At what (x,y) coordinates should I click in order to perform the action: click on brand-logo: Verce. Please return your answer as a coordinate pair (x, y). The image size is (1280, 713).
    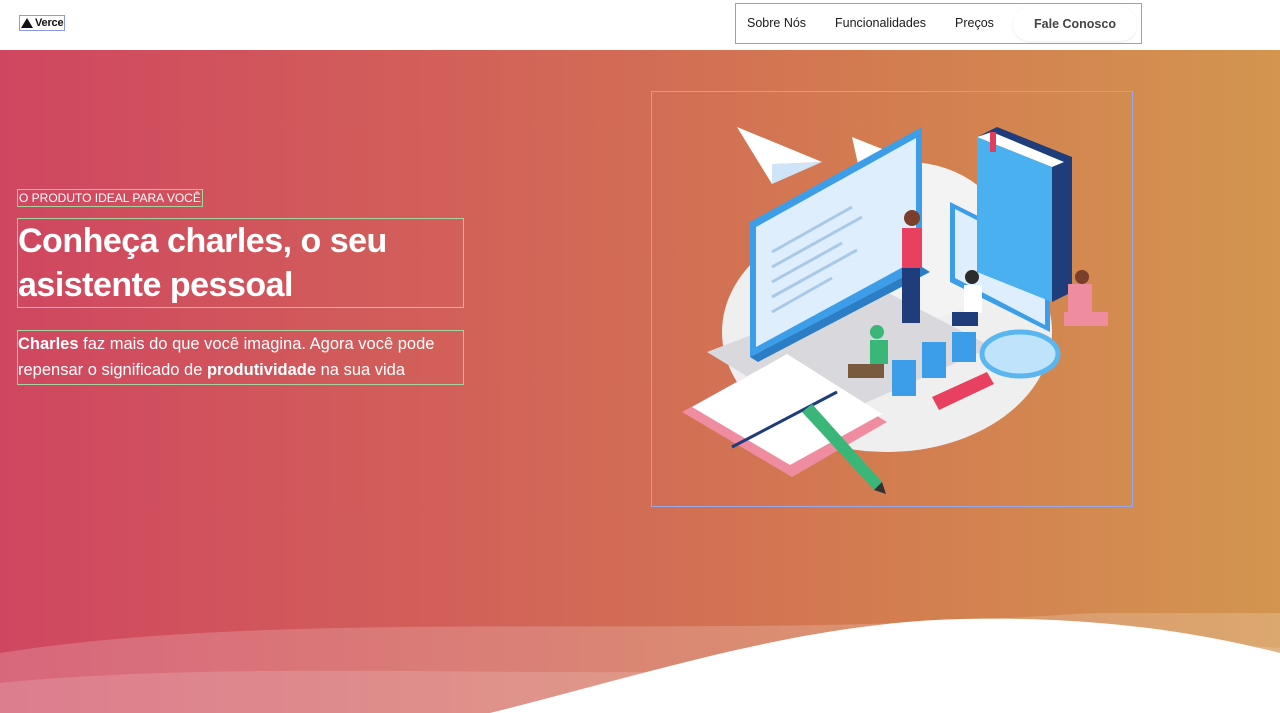
    Looking at the image, I should click on (42, 23).